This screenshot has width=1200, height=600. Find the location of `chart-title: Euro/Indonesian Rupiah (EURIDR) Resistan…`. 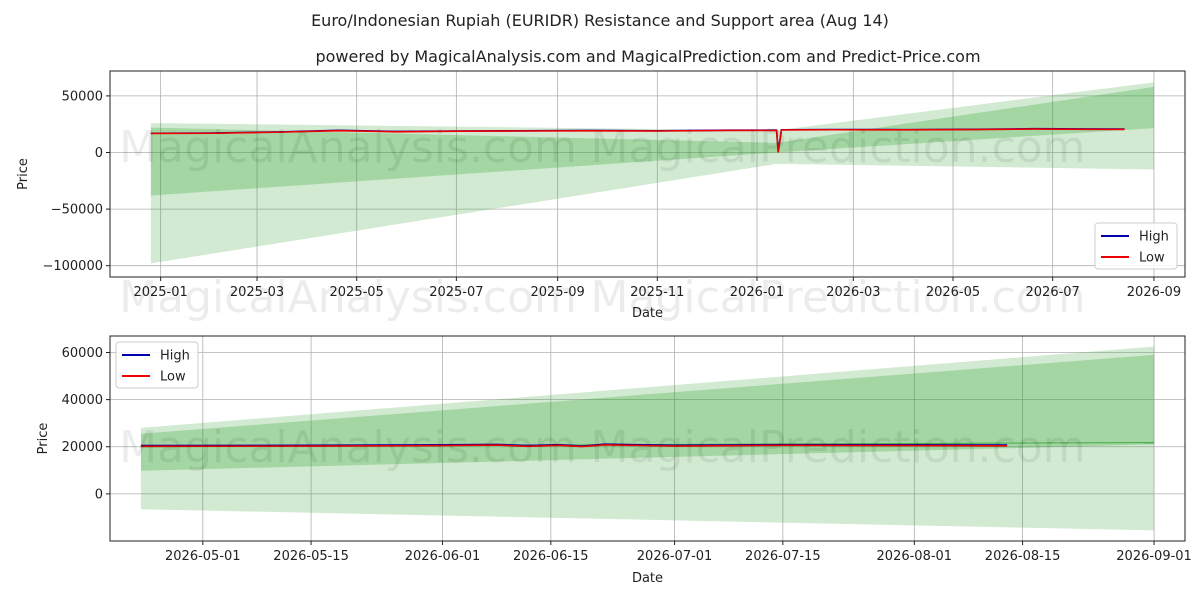

chart-title: Euro/Indonesian Rupiah (EURIDR) Resistan… is located at coordinates (600, 20).